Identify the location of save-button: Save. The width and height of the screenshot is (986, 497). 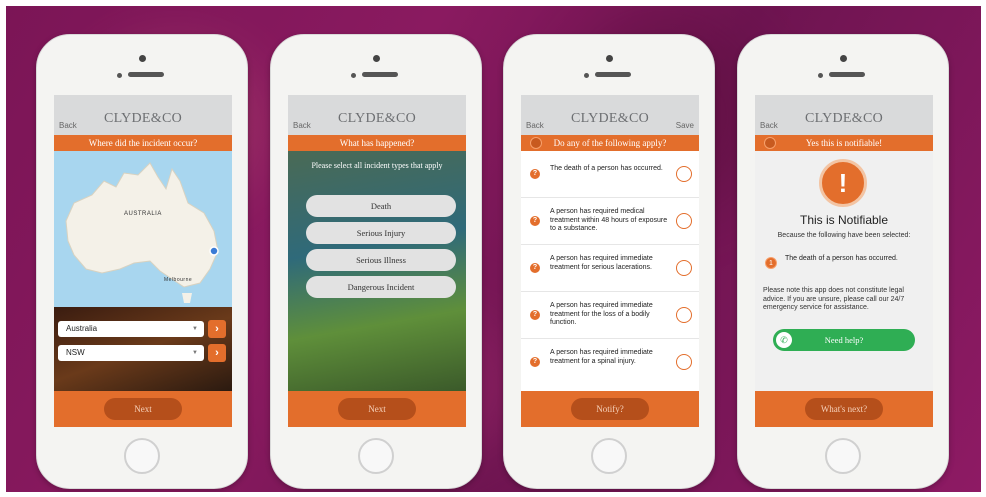
(685, 125).